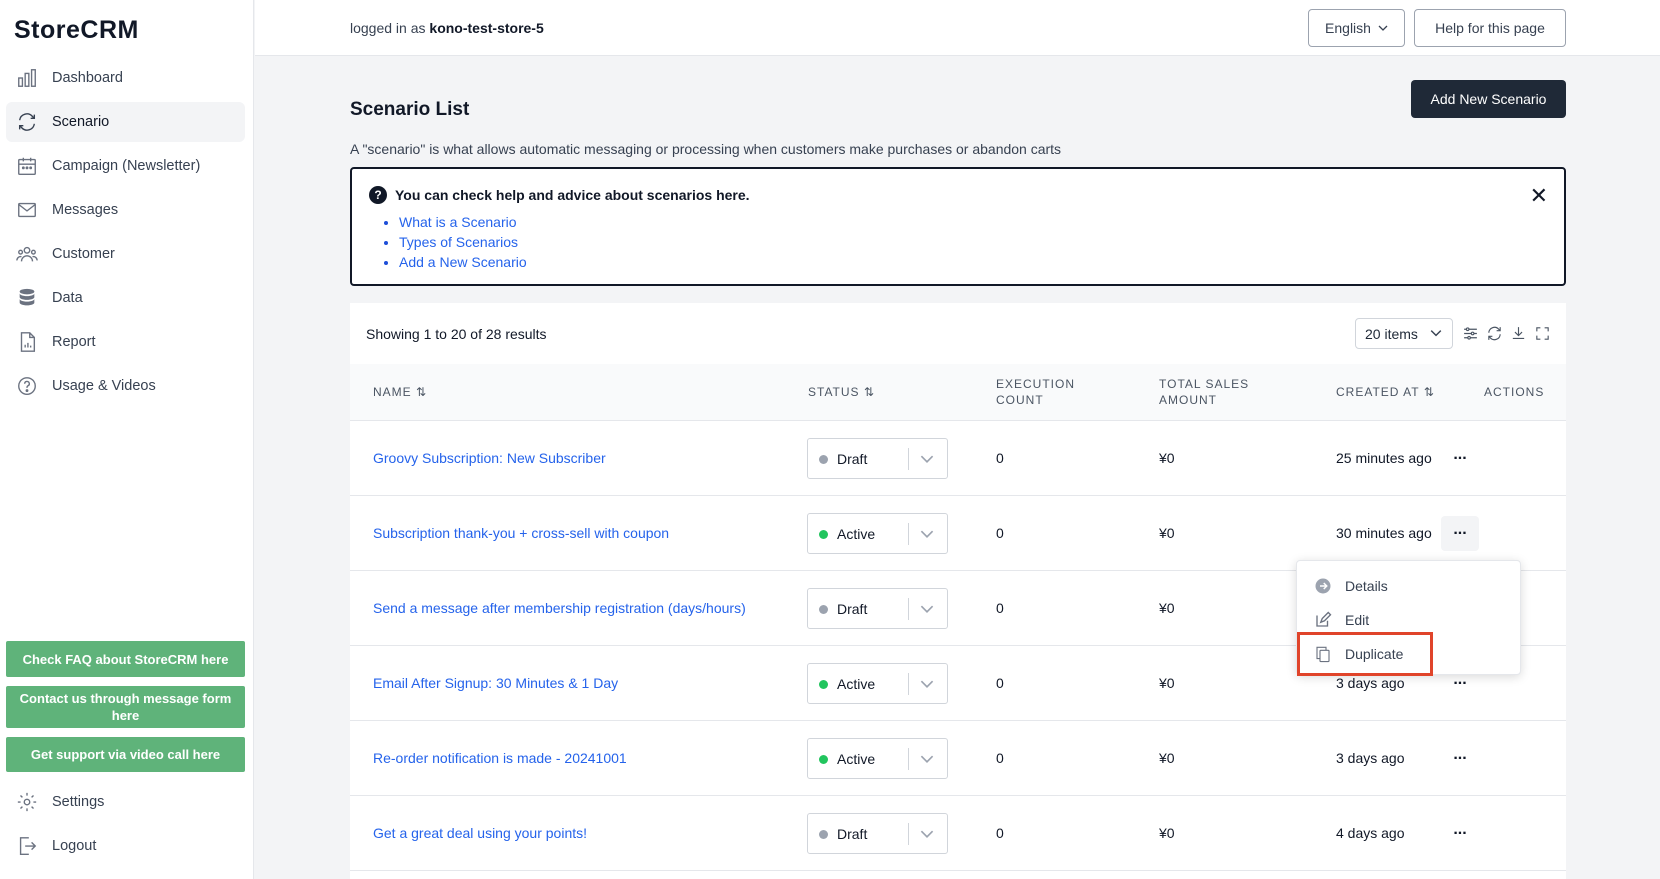  I want to click on column-header-execution-count: EXECUTION COUNT, so click(1036, 392).